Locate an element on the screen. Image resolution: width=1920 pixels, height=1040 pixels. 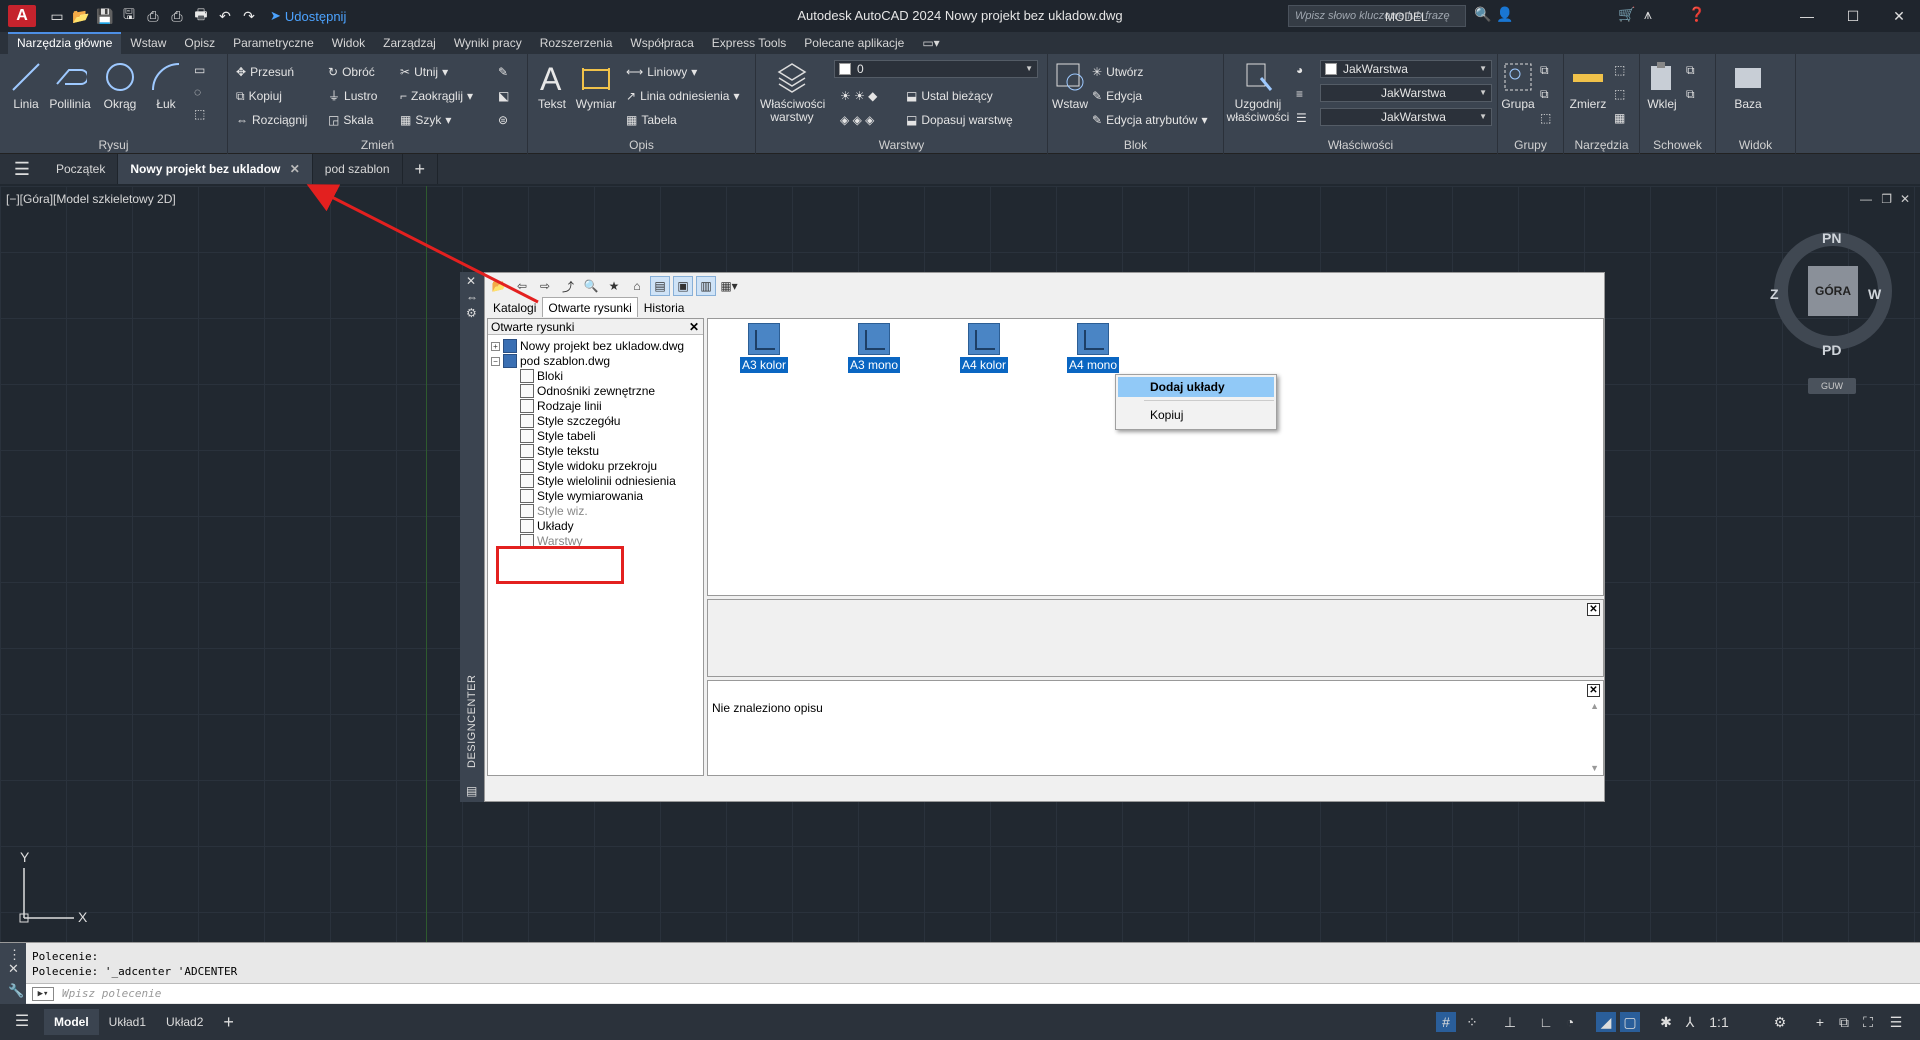
set-current-button: ⬓ Ustal bieżący is located at coordinates (949, 96).